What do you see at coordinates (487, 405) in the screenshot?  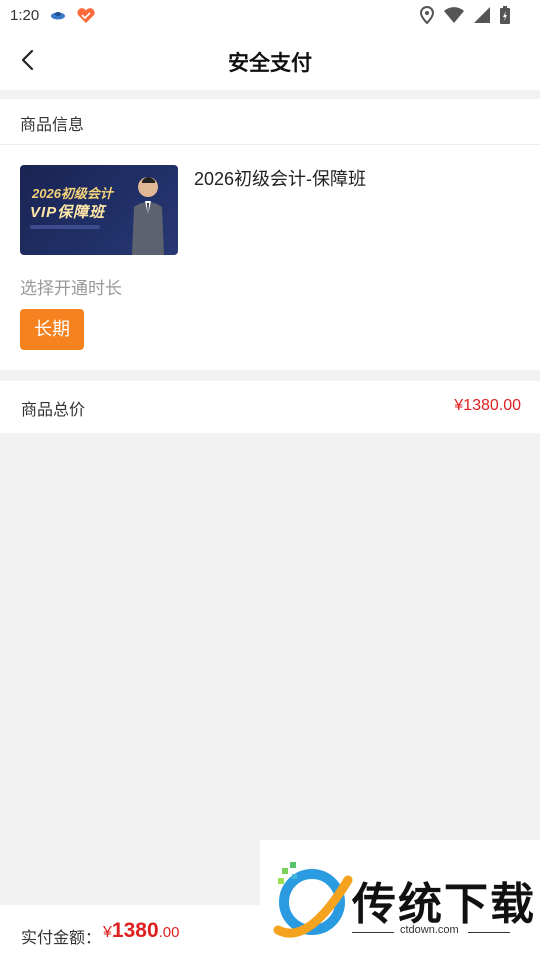 I see `total-price-value: ¥1380.00` at bounding box center [487, 405].